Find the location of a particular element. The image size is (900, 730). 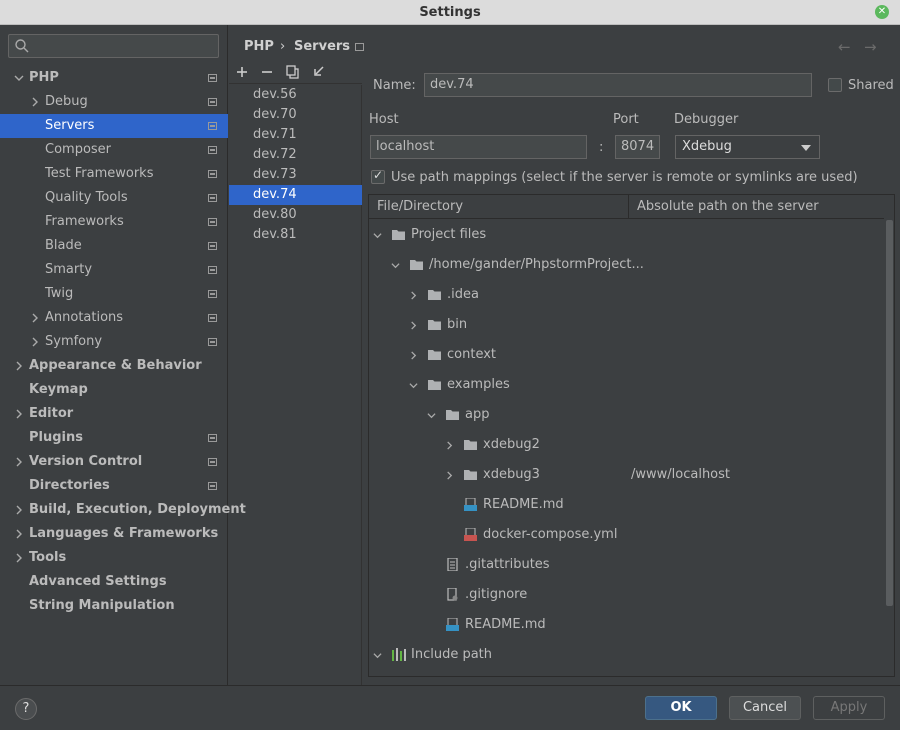

server-item-dev-73: dev.73 is located at coordinates (295, 175).